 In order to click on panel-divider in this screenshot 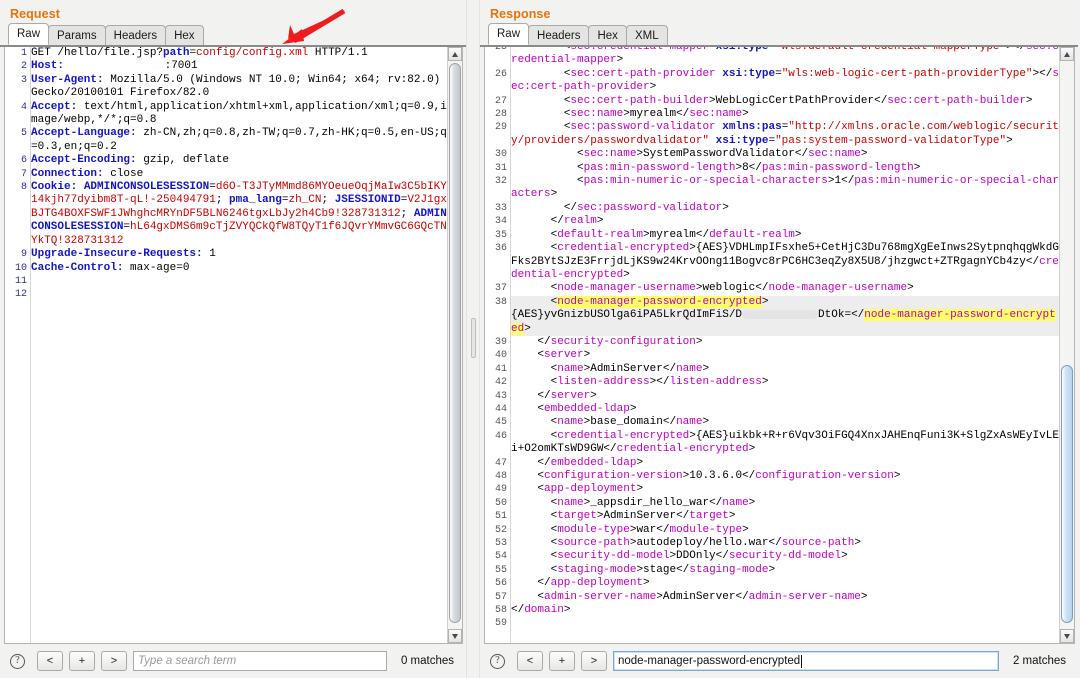, I will do `click(473, 339)`.